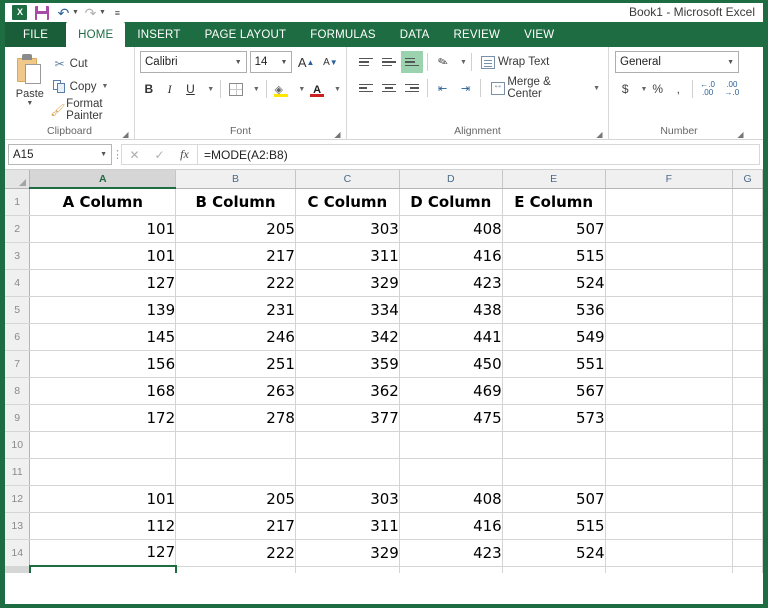 The width and height of the screenshot is (768, 608). What do you see at coordinates (103, 553) in the screenshot?
I see `cell-a14: 127` at bounding box center [103, 553].